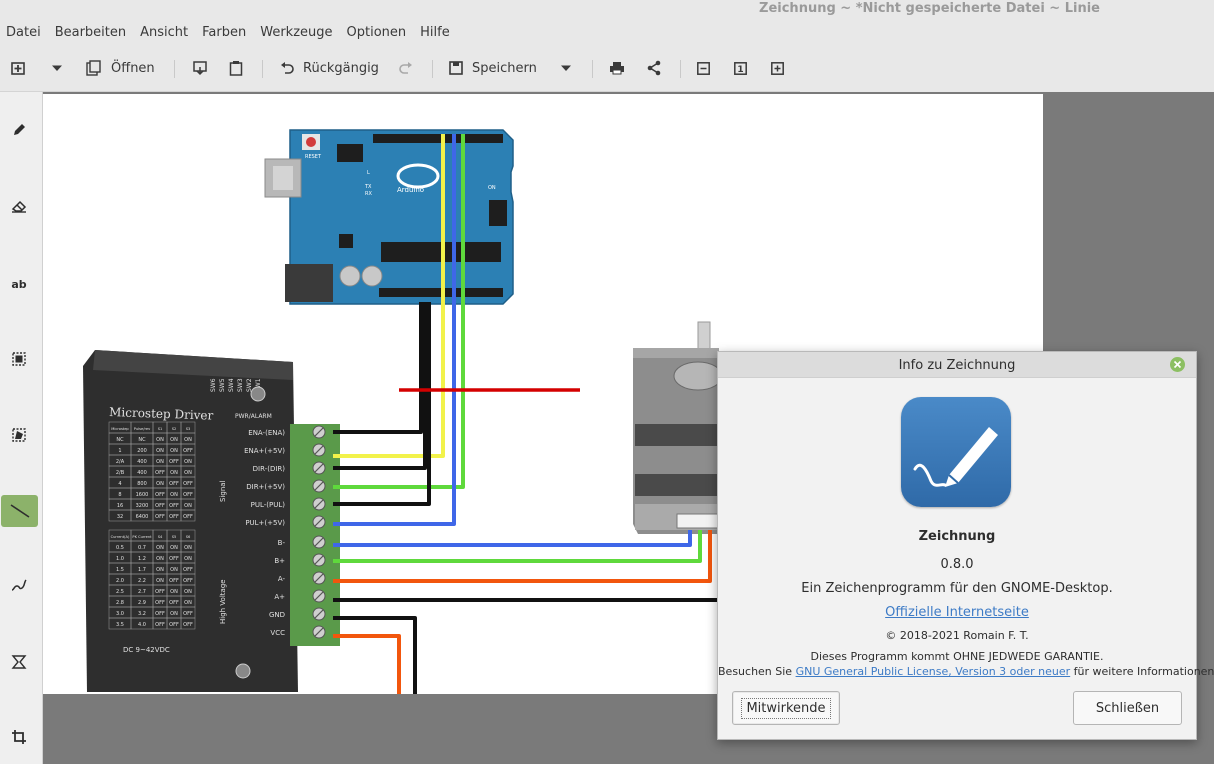 The height and width of the screenshot is (764, 1214). Describe the element at coordinates (133, 68) in the screenshot. I see `open-label: Öffnen` at that location.